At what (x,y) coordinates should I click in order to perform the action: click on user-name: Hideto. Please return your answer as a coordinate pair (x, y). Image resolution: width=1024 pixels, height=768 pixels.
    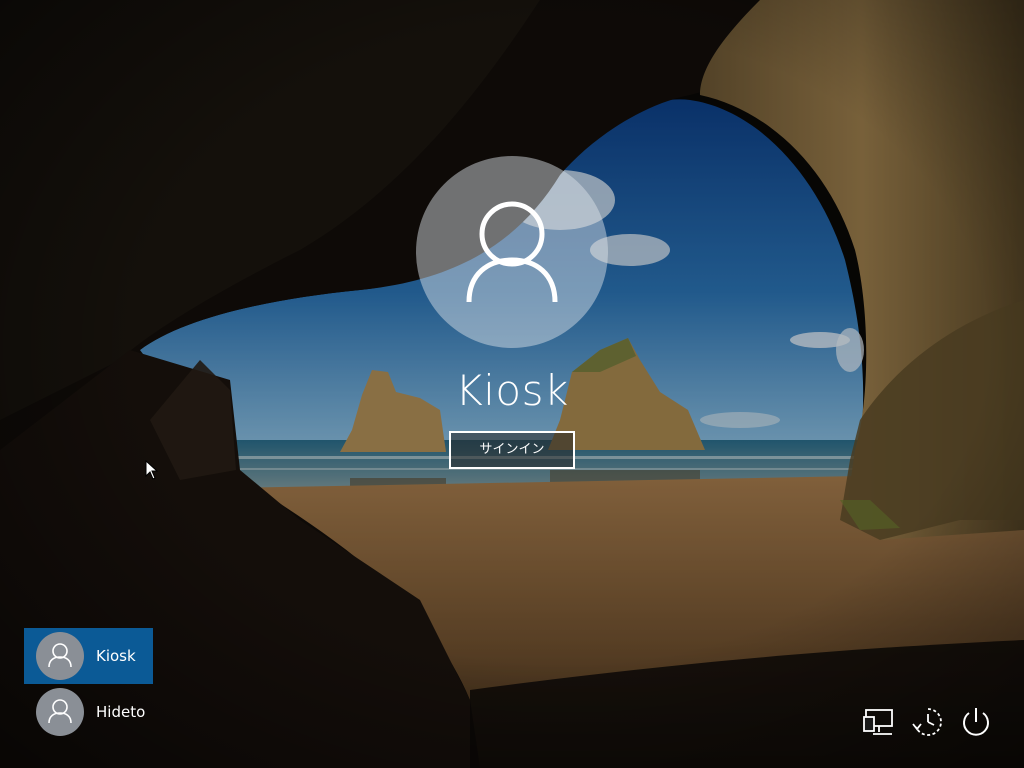
    Looking at the image, I should click on (121, 712).